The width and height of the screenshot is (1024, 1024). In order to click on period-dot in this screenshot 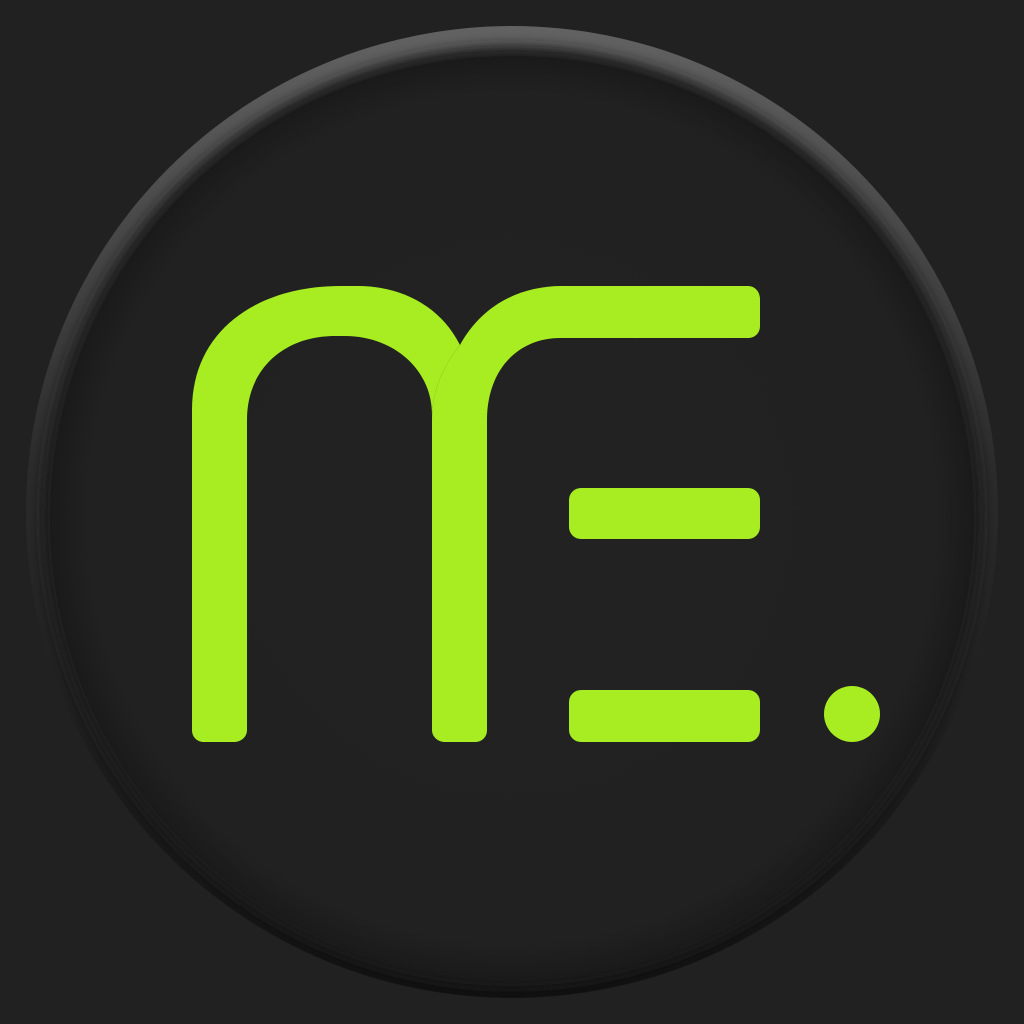, I will do `click(852, 714)`.